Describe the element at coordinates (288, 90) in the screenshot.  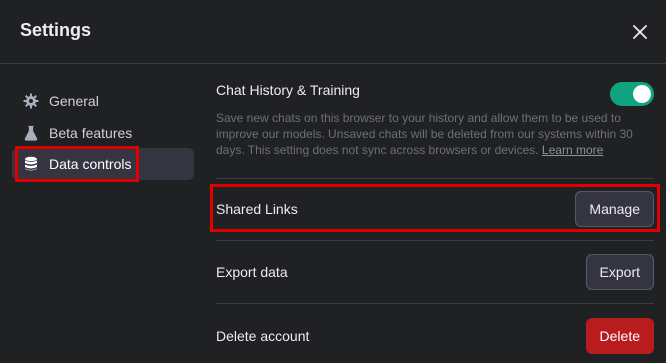
I see `chat-history-label: Chat History & Training` at that location.